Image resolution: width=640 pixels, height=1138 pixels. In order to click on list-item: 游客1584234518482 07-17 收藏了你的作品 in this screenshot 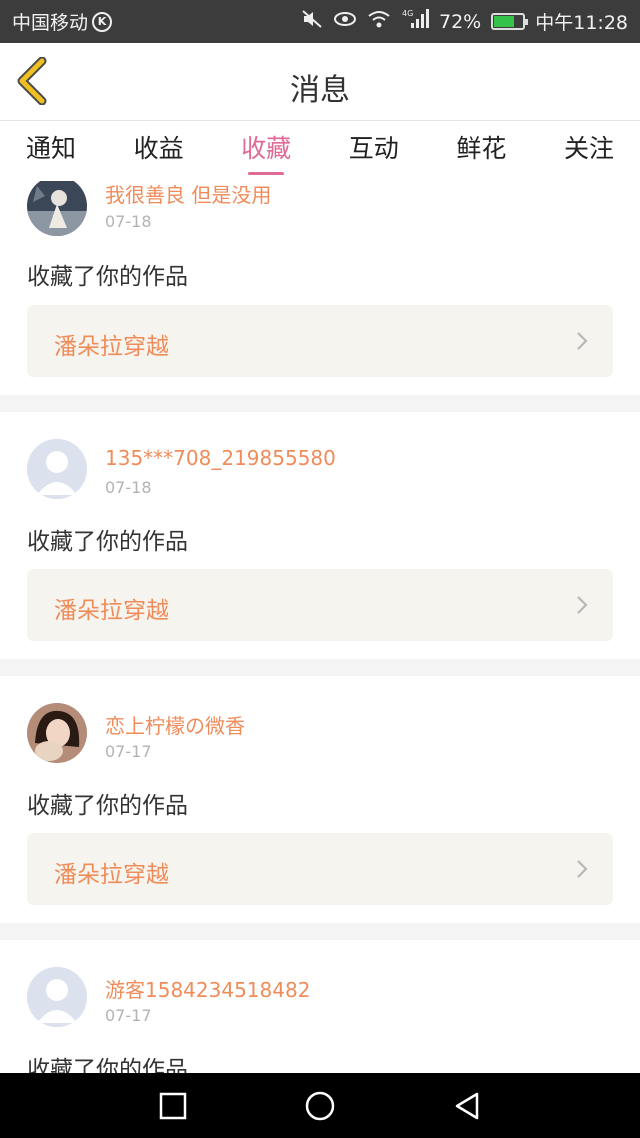, I will do `click(320, 1006)`.